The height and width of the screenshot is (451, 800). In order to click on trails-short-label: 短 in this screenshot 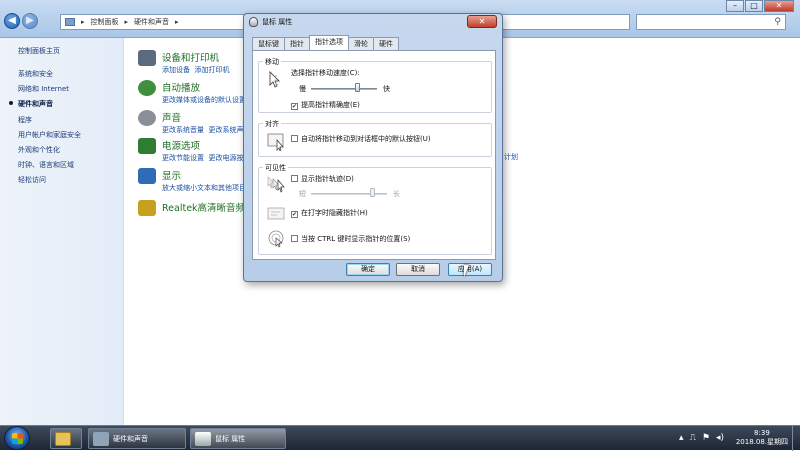, I will do `click(302, 194)`.